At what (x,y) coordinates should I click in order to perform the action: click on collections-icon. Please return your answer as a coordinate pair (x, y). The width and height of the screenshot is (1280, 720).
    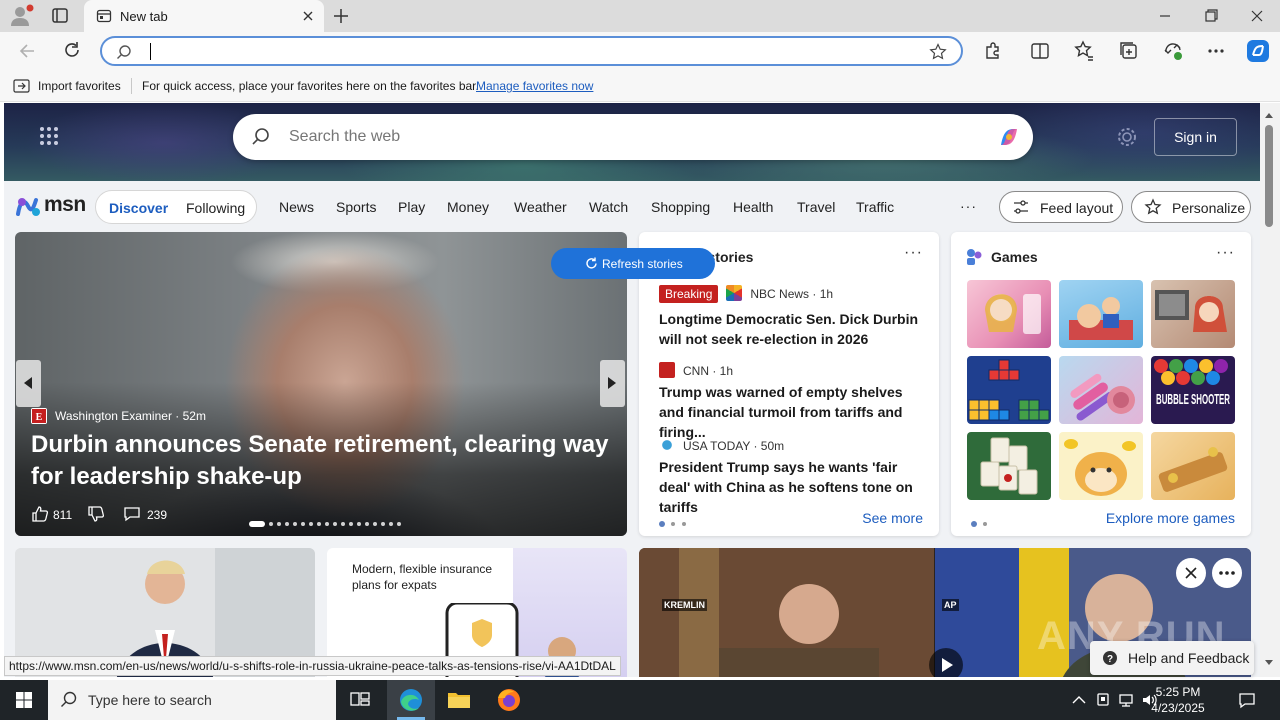
    Looking at the image, I should click on (1129, 51).